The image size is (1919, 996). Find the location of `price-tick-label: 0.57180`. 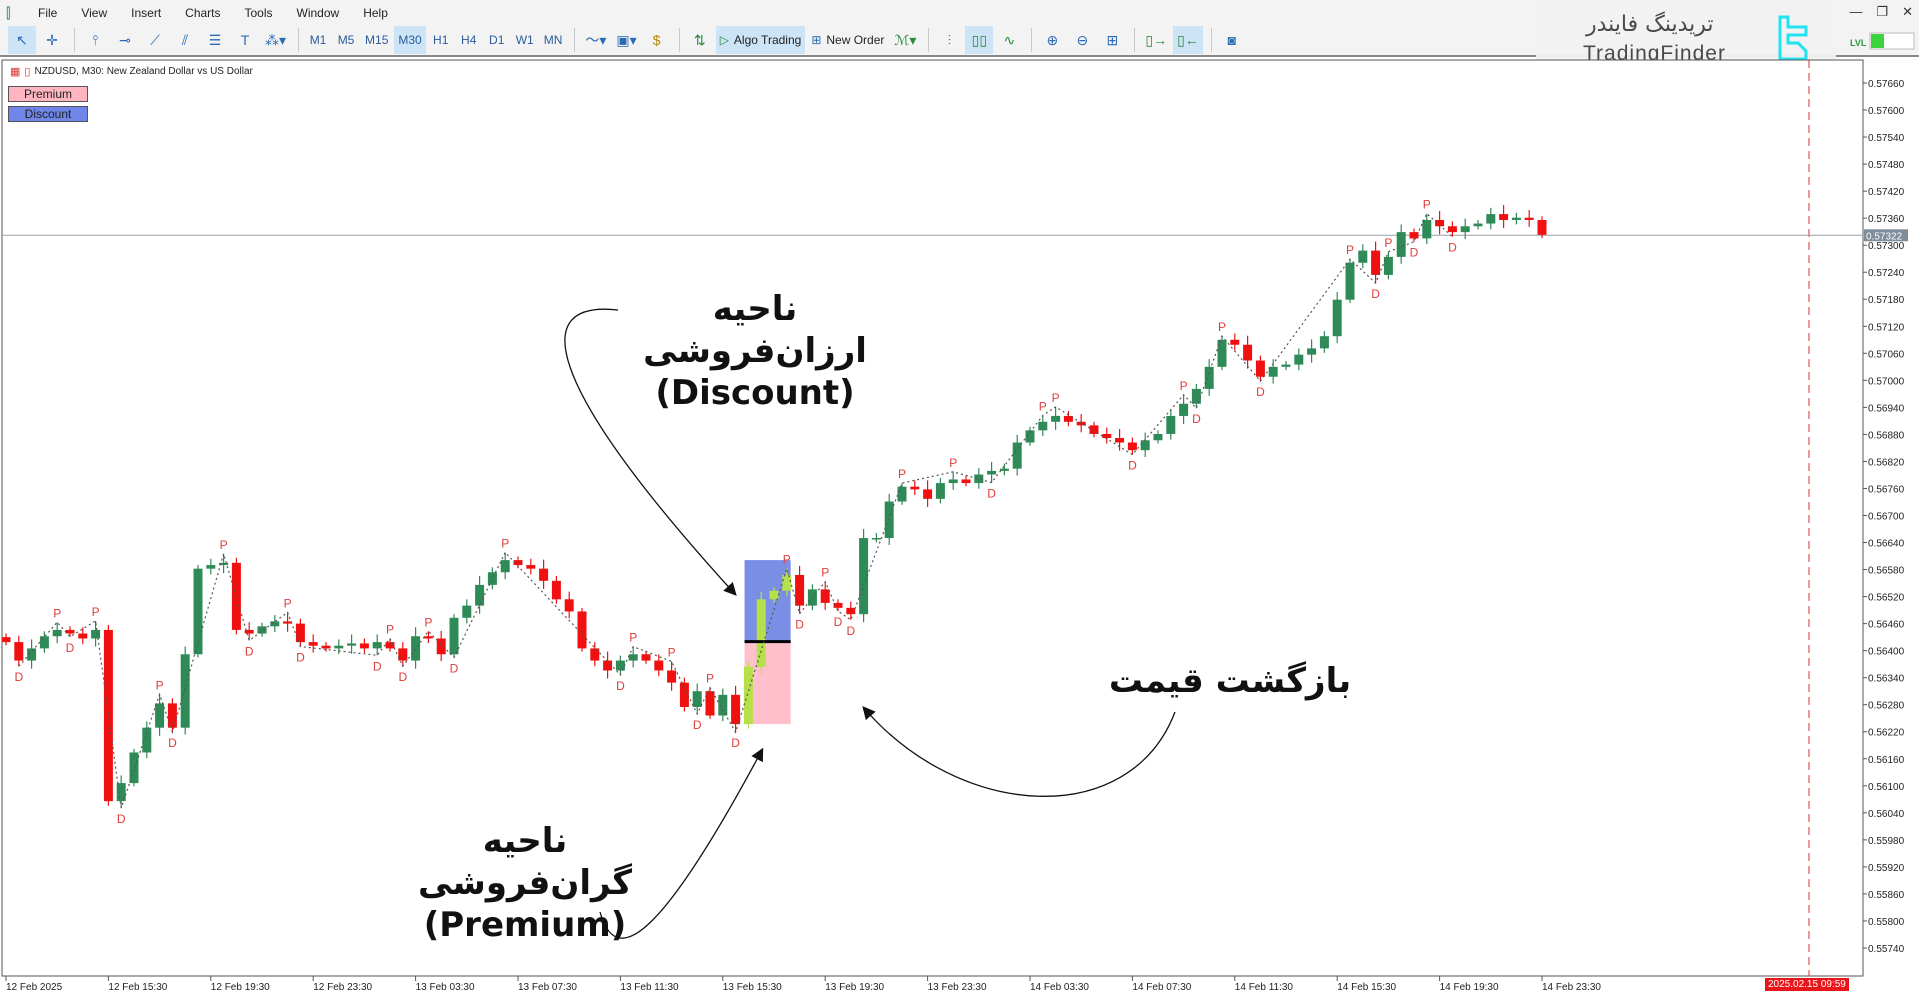

price-tick-label: 0.57180 is located at coordinates (1886, 300).